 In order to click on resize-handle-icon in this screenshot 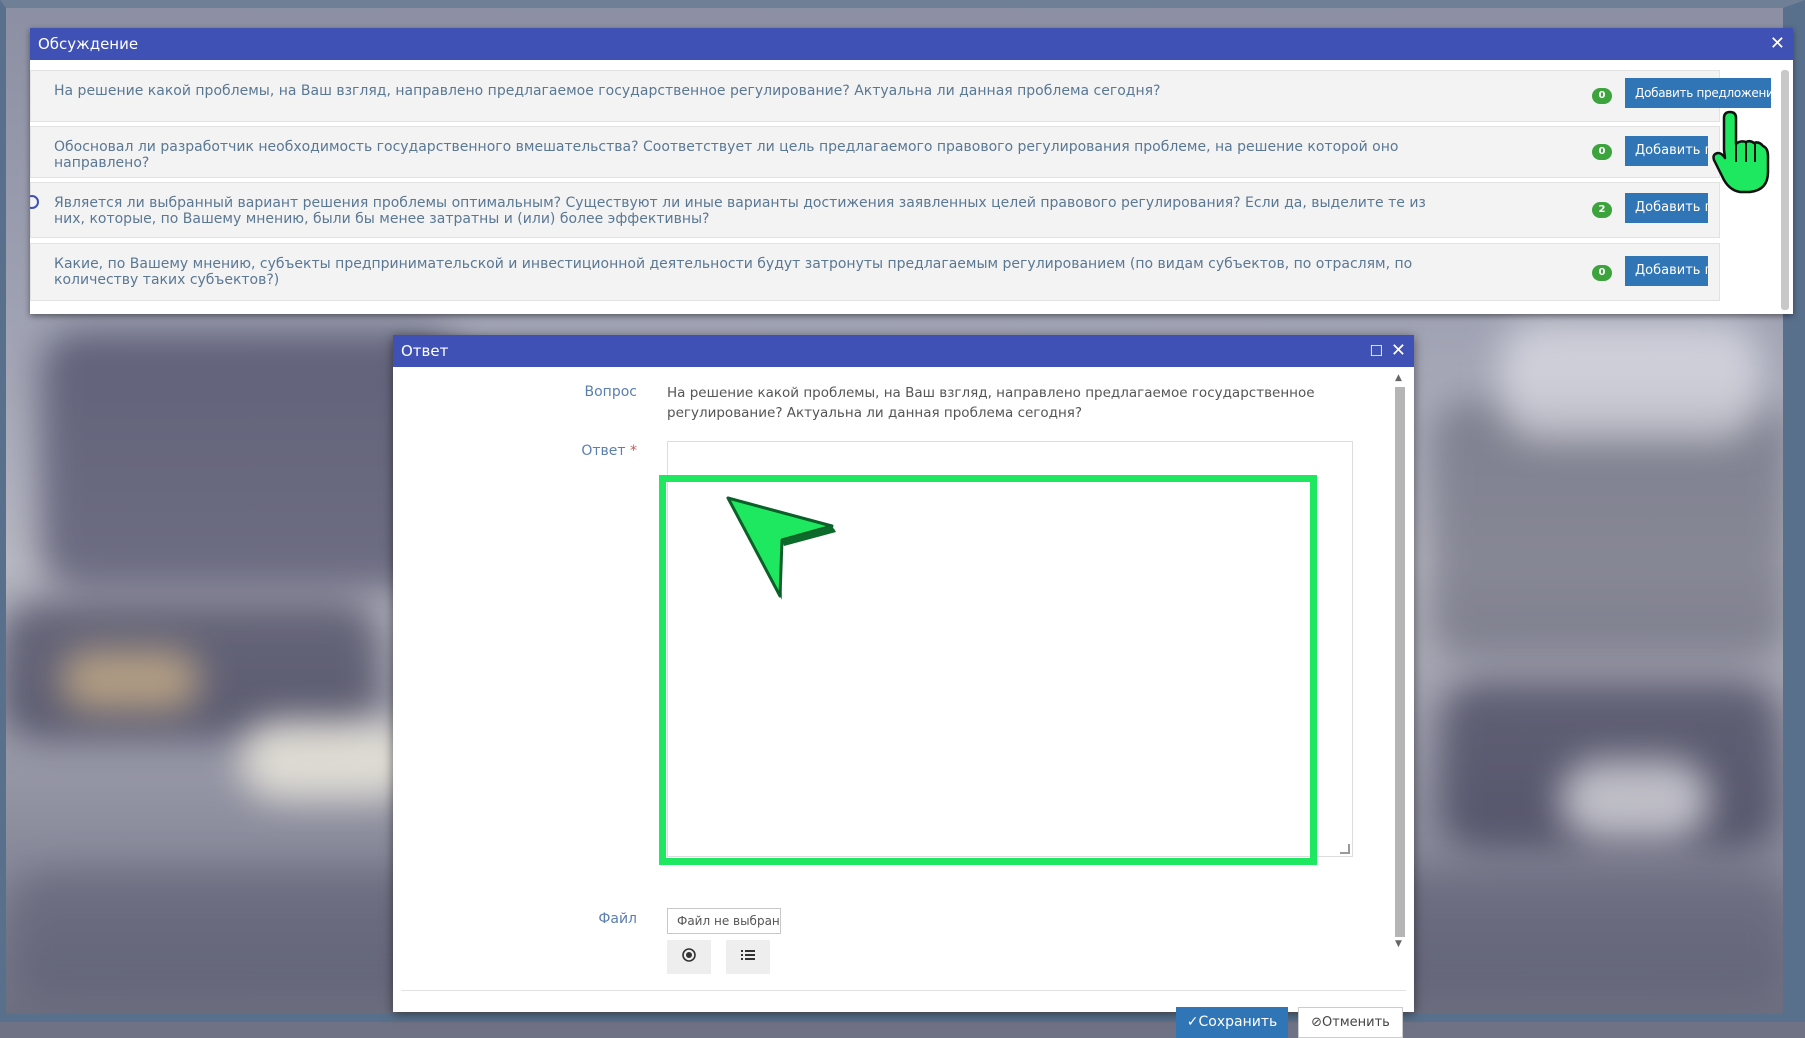, I will do `click(1345, 849)`.